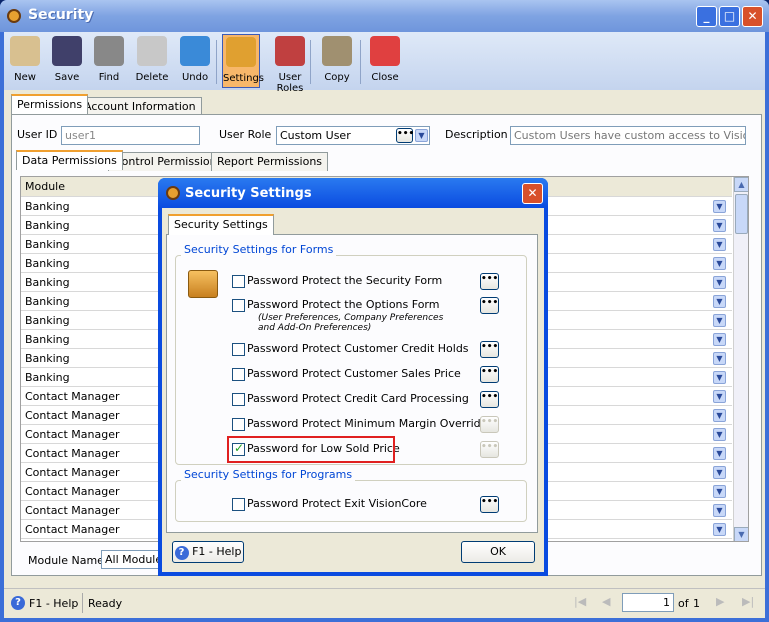 This screenshot has width=769, height=622. I want to click on close-window-button: ✕, so click(752, 16).